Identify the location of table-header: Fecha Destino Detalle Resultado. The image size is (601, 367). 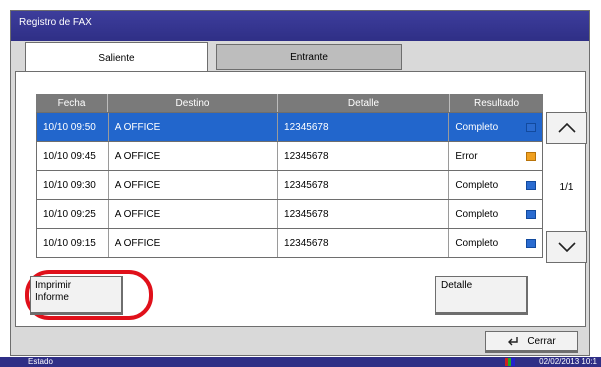
(289, 103).